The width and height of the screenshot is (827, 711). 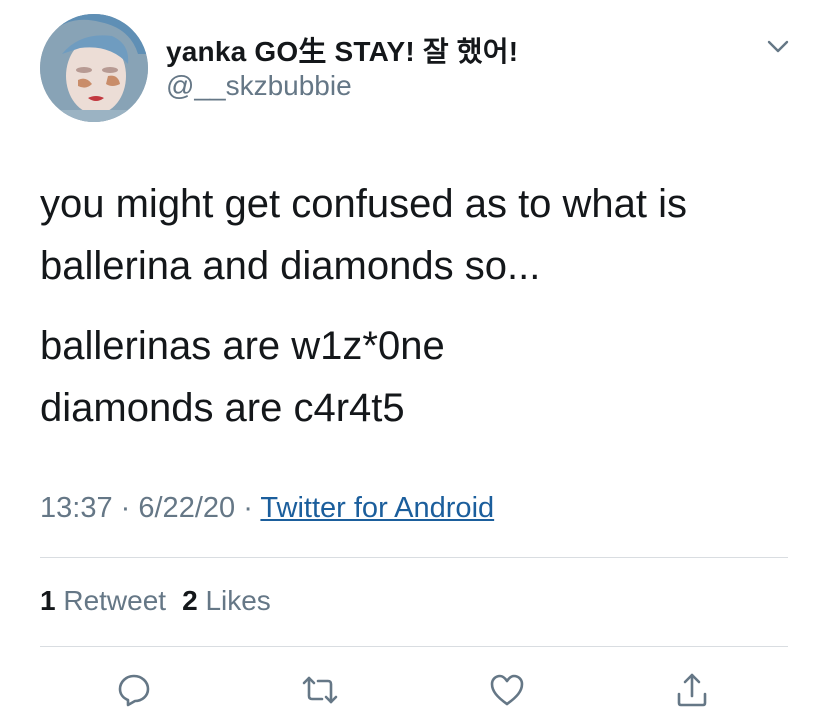 I want to click on reply-icon, so click(x=134, y=690).